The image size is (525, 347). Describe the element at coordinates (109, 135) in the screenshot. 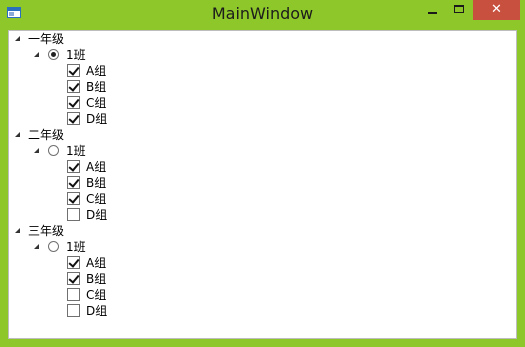

I see `tree-node-grade: 二年级` at that location.